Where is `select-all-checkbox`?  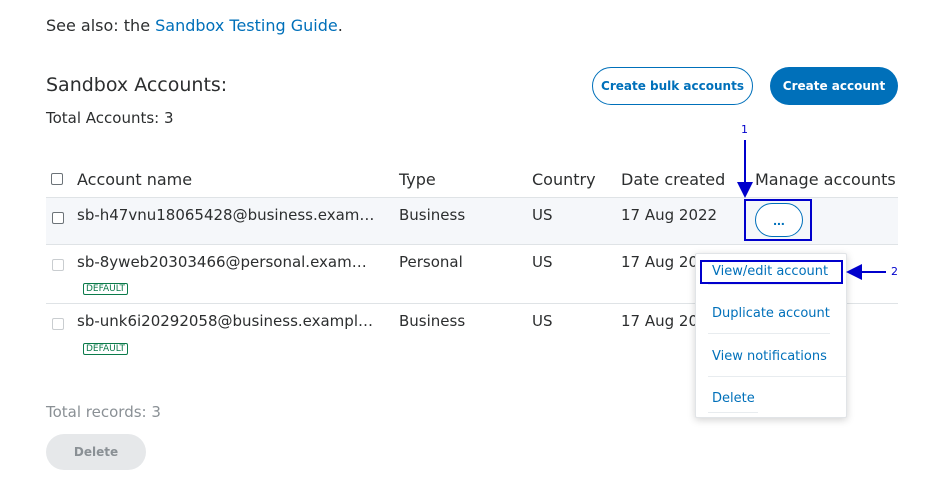 select-all-checkbox is located at coordinates (57, 179).